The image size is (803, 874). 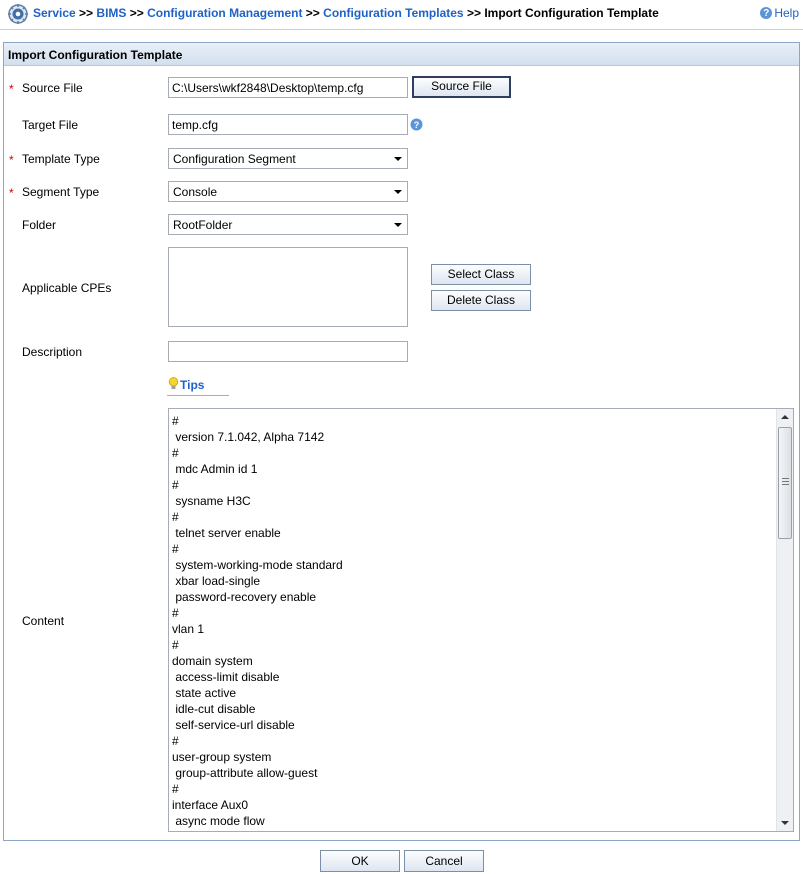 What do you see at coordinates (233, 725) in the screenshot?
I see `content-line: self-service-url disable` at bounding box center [233, 725].